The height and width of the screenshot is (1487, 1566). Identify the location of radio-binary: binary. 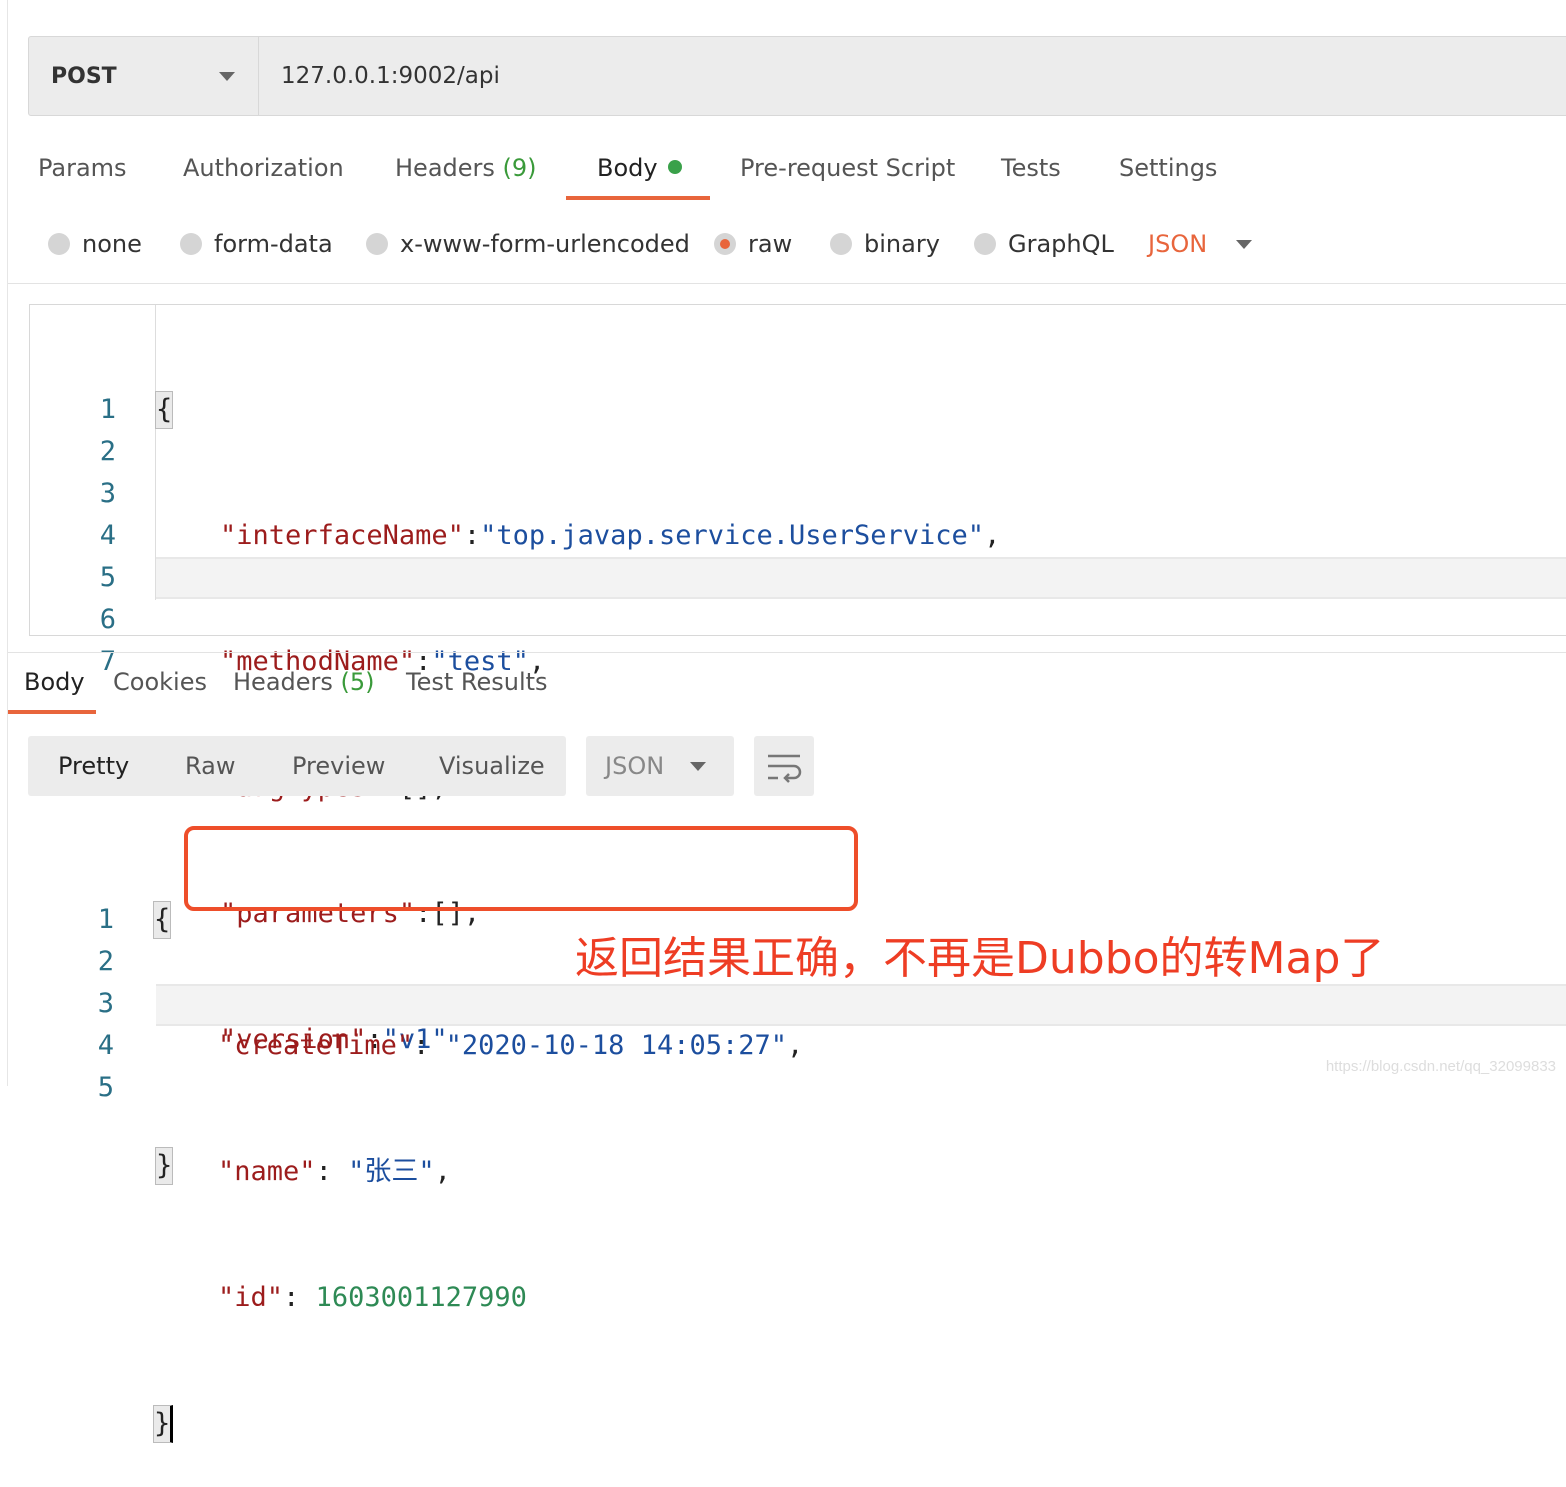
(885, 244).